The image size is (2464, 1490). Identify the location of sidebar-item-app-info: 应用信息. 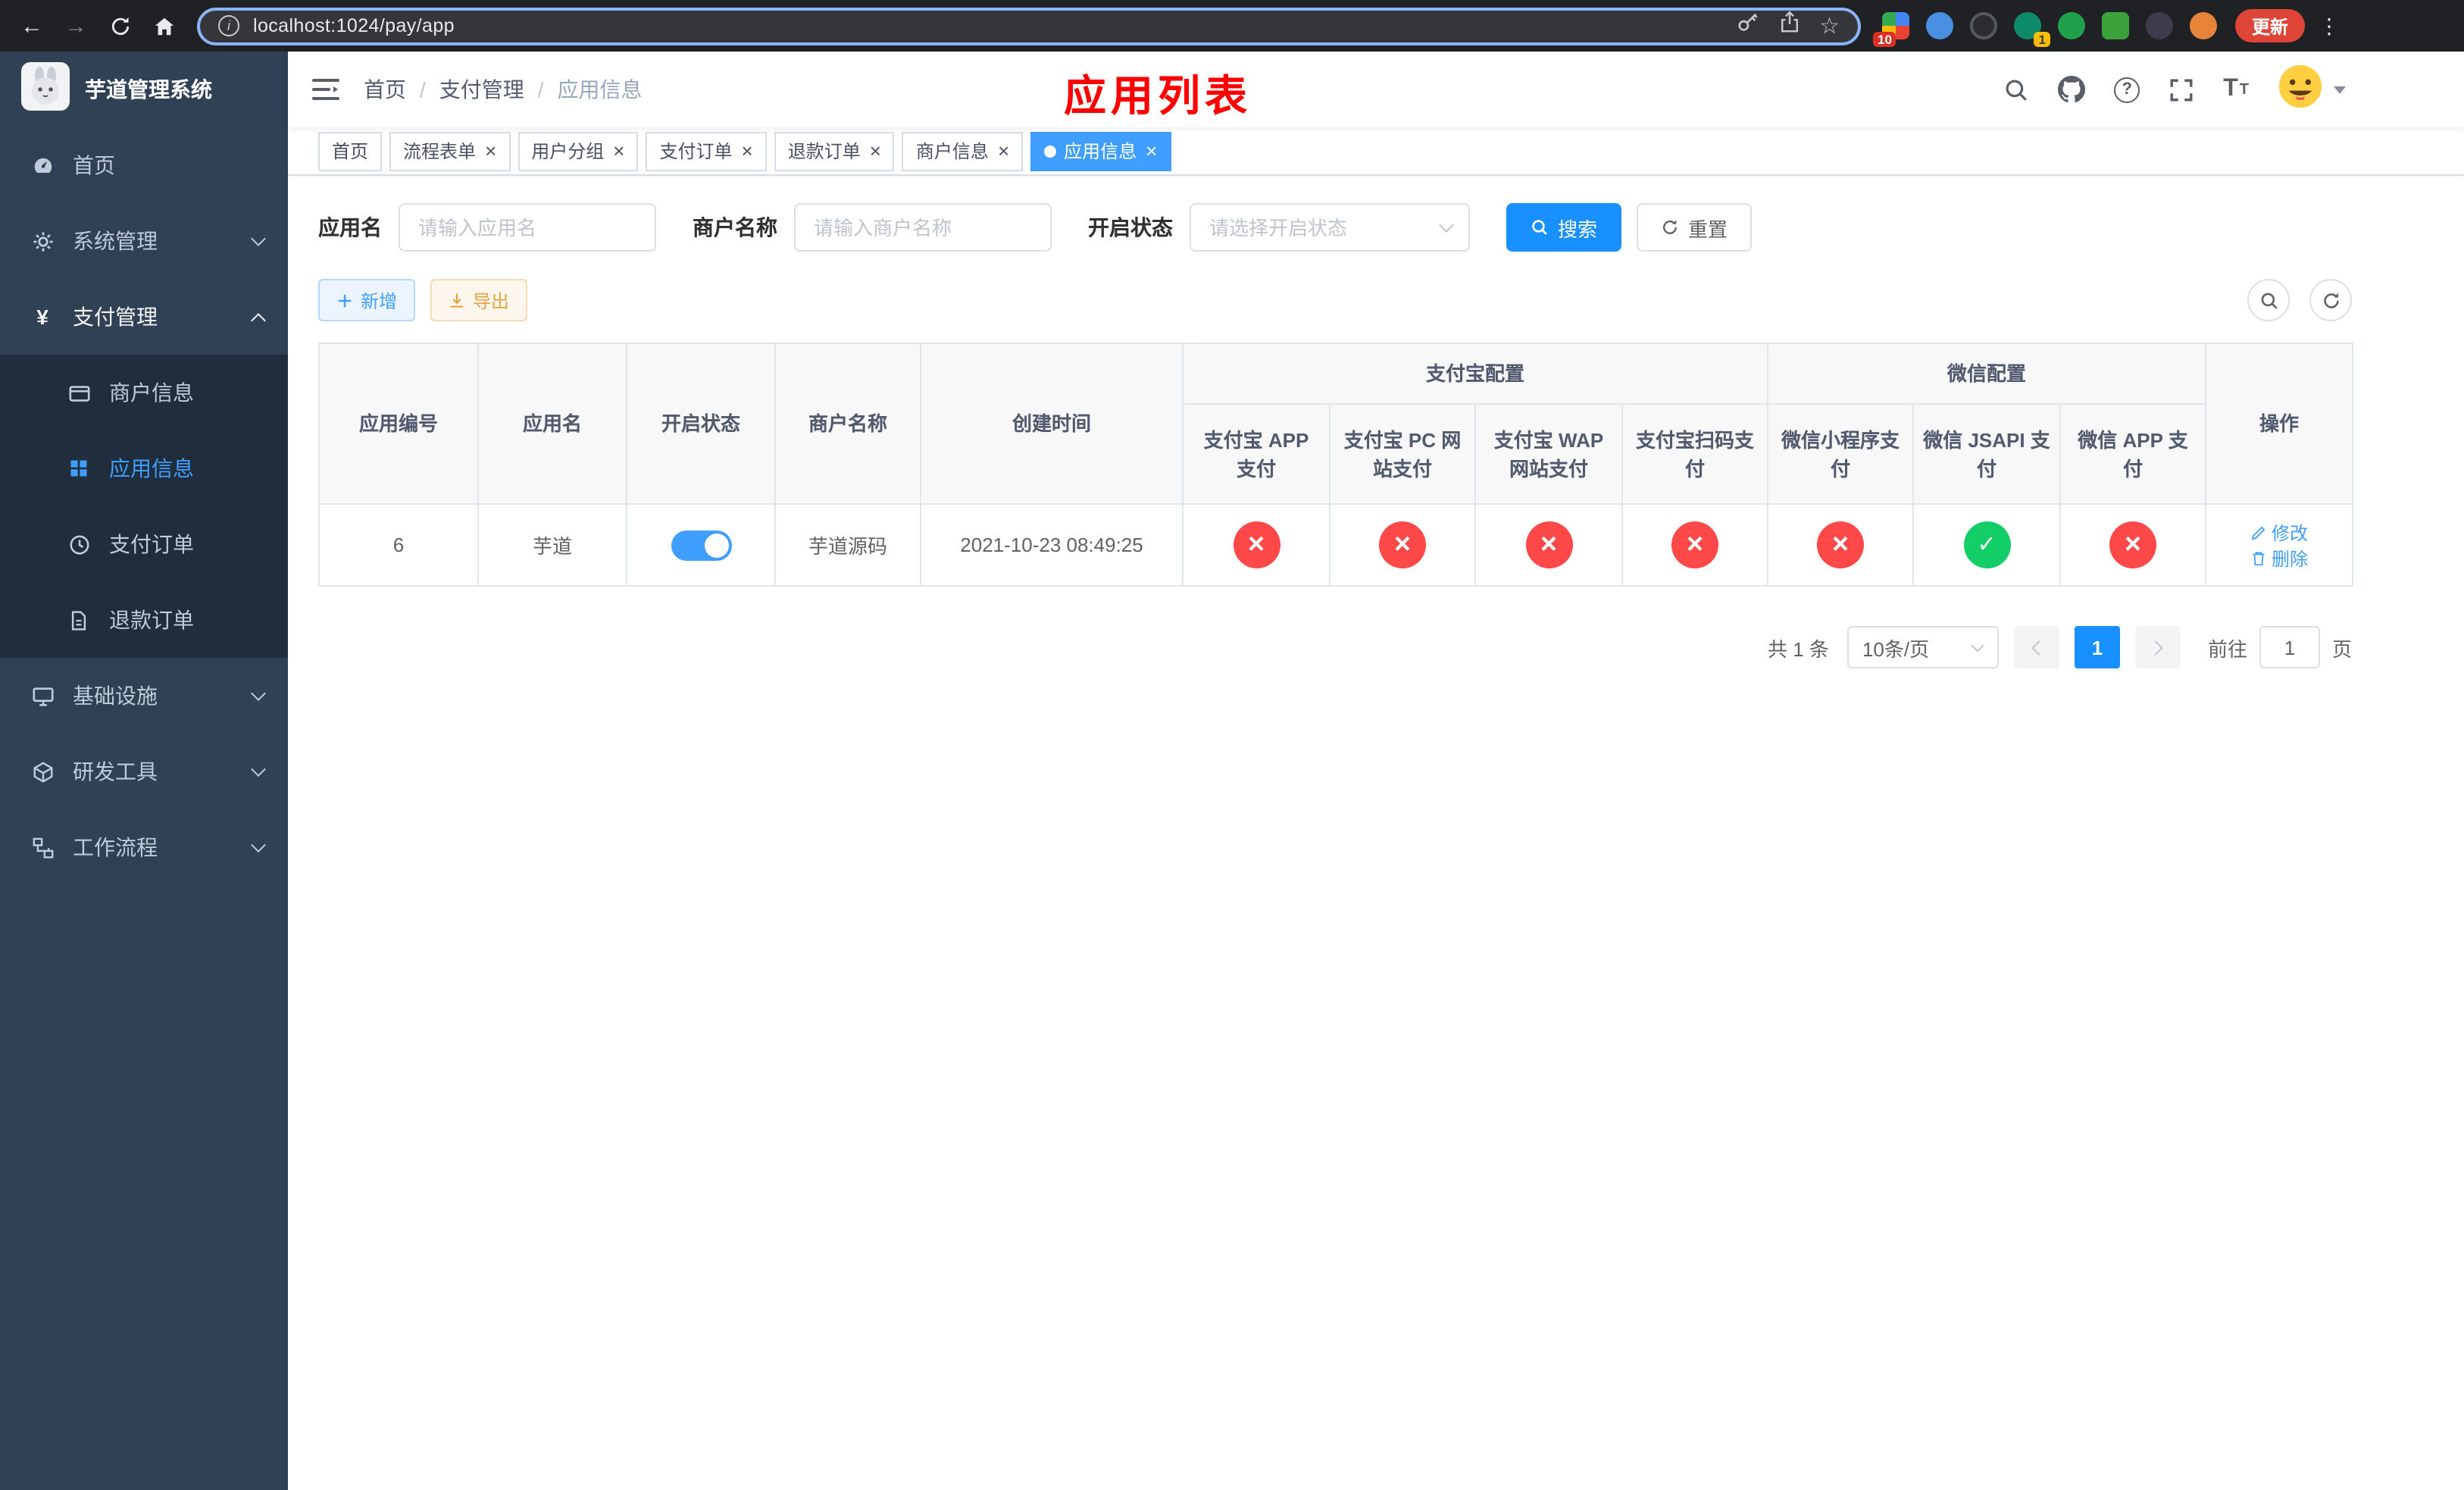
(144, 468).